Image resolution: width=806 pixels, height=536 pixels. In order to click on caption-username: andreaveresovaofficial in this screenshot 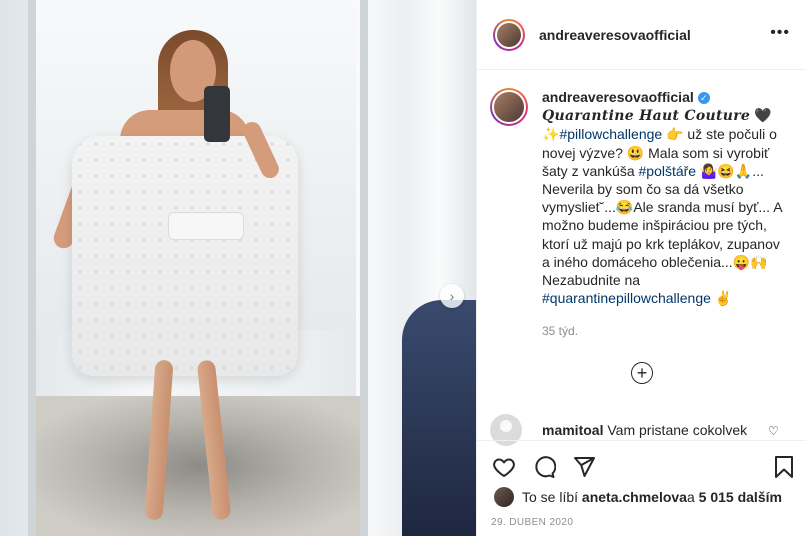, I will do `click(618, 97)`.